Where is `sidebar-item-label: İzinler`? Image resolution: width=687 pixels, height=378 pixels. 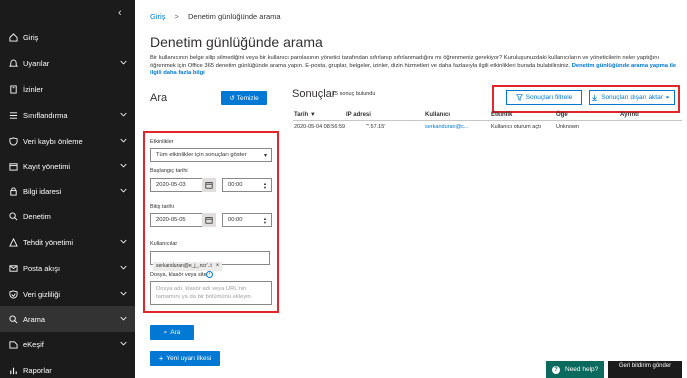
sidebar-item-label: İzinler is located at coordinates (33, 89).